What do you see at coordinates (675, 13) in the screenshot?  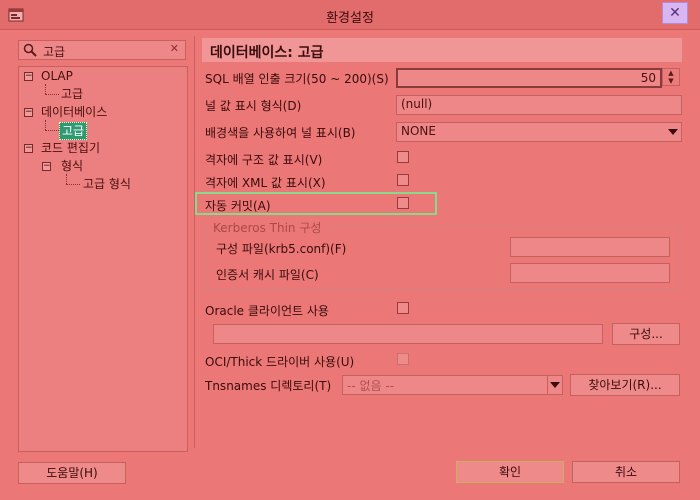 I see `close-icon: ✕` at bounding box center [675, 13].